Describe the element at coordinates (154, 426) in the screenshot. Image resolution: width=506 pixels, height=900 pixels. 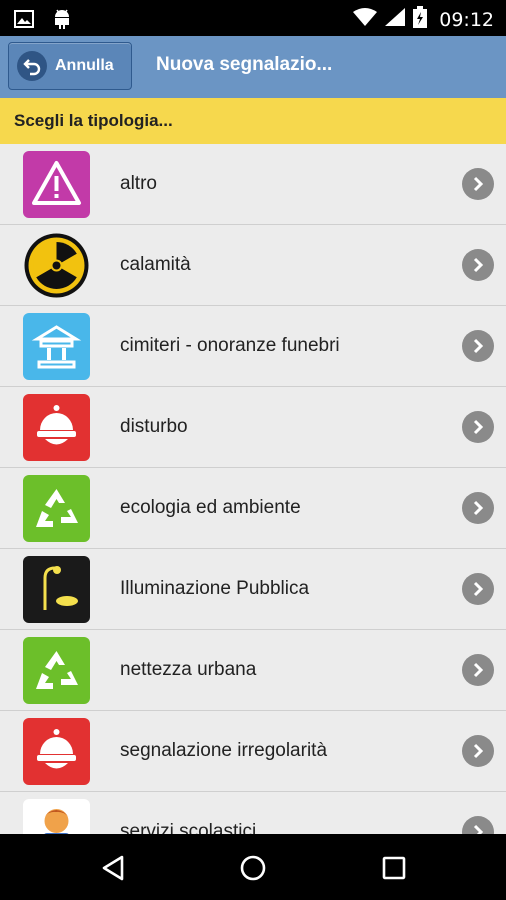
I see `list-item-label: disturbo` at that location.